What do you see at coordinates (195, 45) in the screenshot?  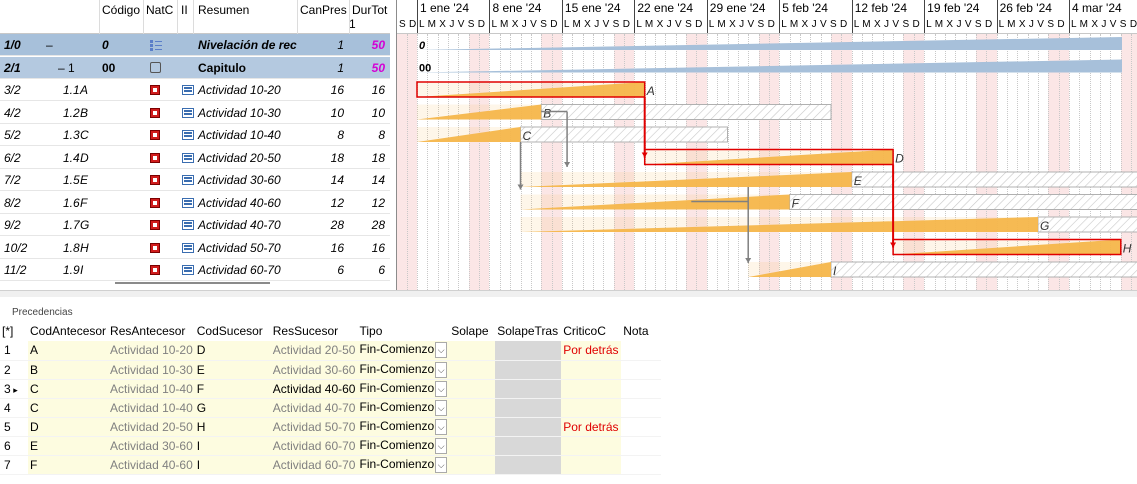 I see `tree-row: 1/0 – 0 Nivelación de rec 1 50` at bounding box center [195, 45].